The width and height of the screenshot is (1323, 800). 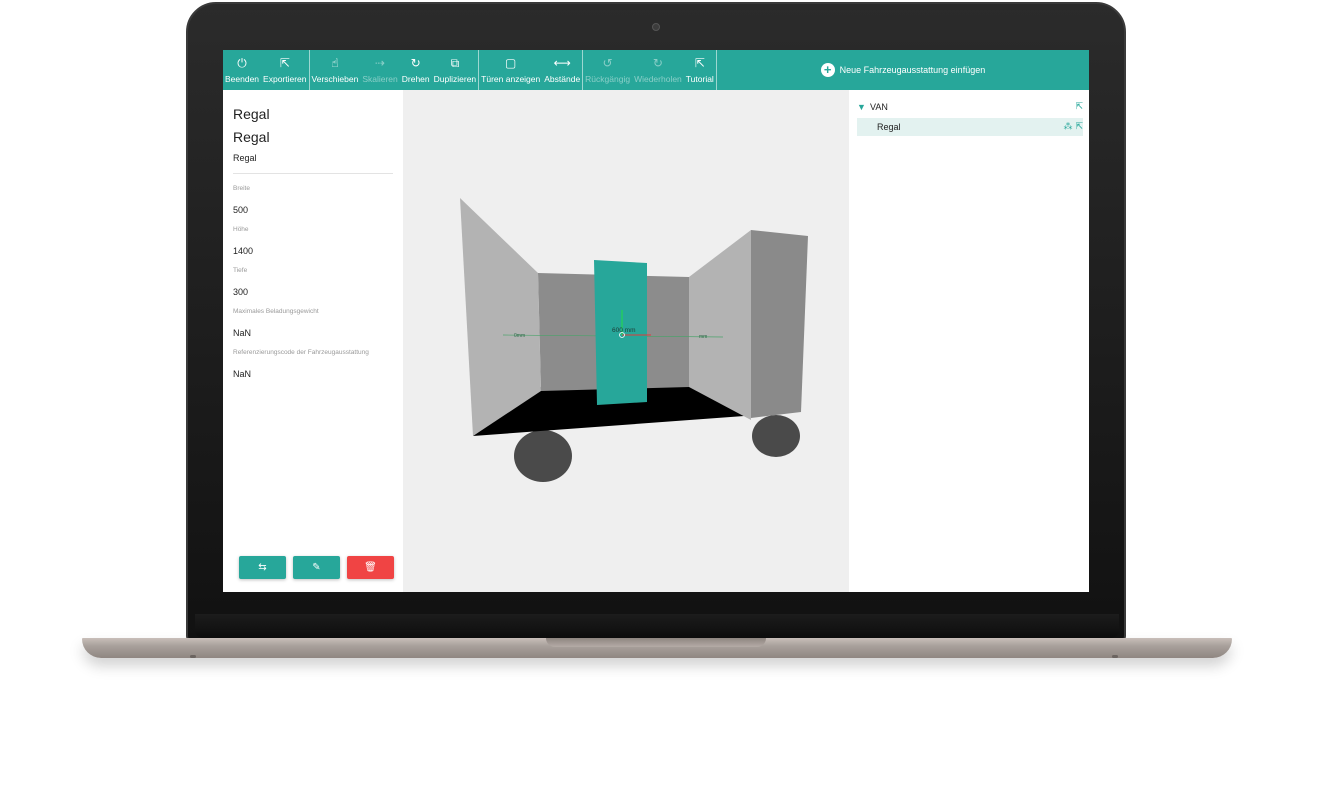 What do you see at coordinates (879, 107) in the screenshot?
I see `tree-item-label: VAN` at bounding box center [879, 107].